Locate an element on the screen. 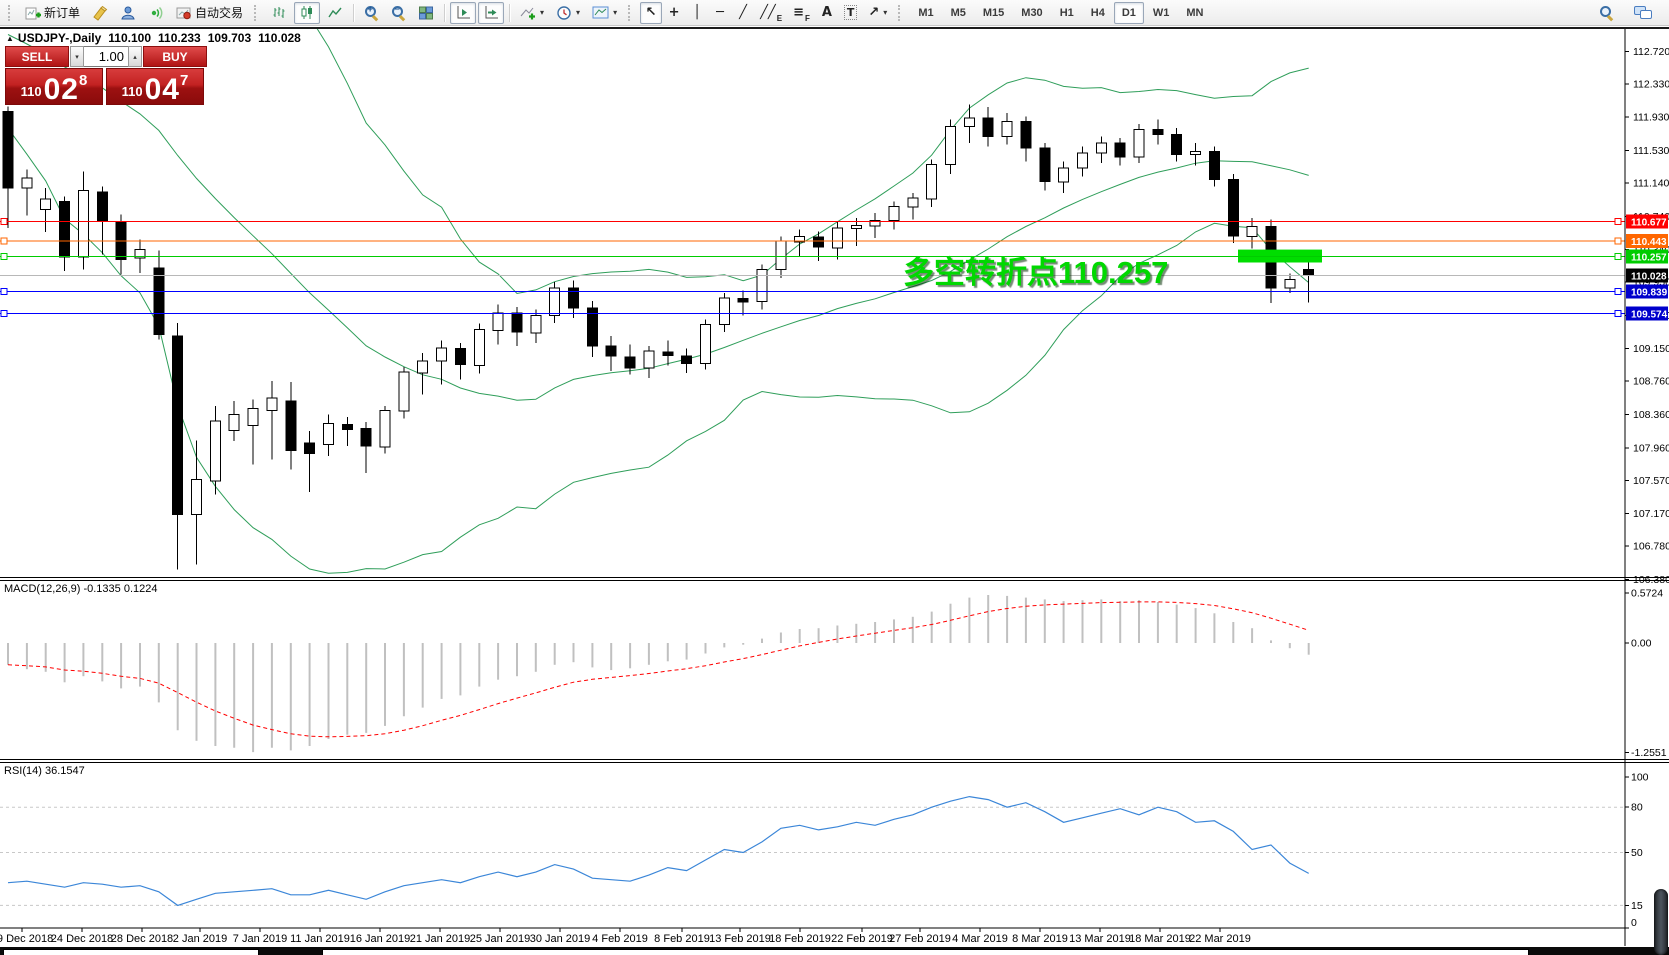 The image size is (1669, 955). svg-text: 111.930 is located at coordinates (1651, 118).